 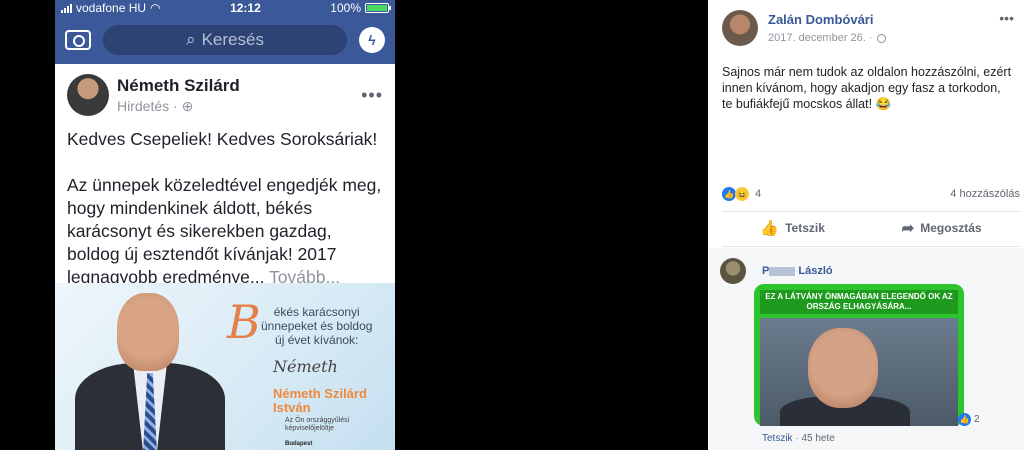 I want to click on ad-city: Budapest, so click(x=299, y=444).